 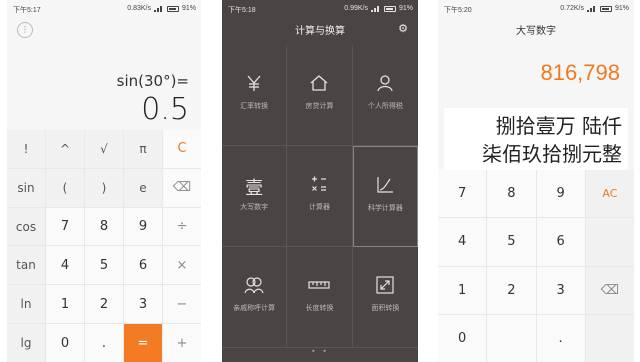 What do you see at coordinates (26, 304) in the screenshot?
I see `key-ln: ln` at bounding box center [26, 304].